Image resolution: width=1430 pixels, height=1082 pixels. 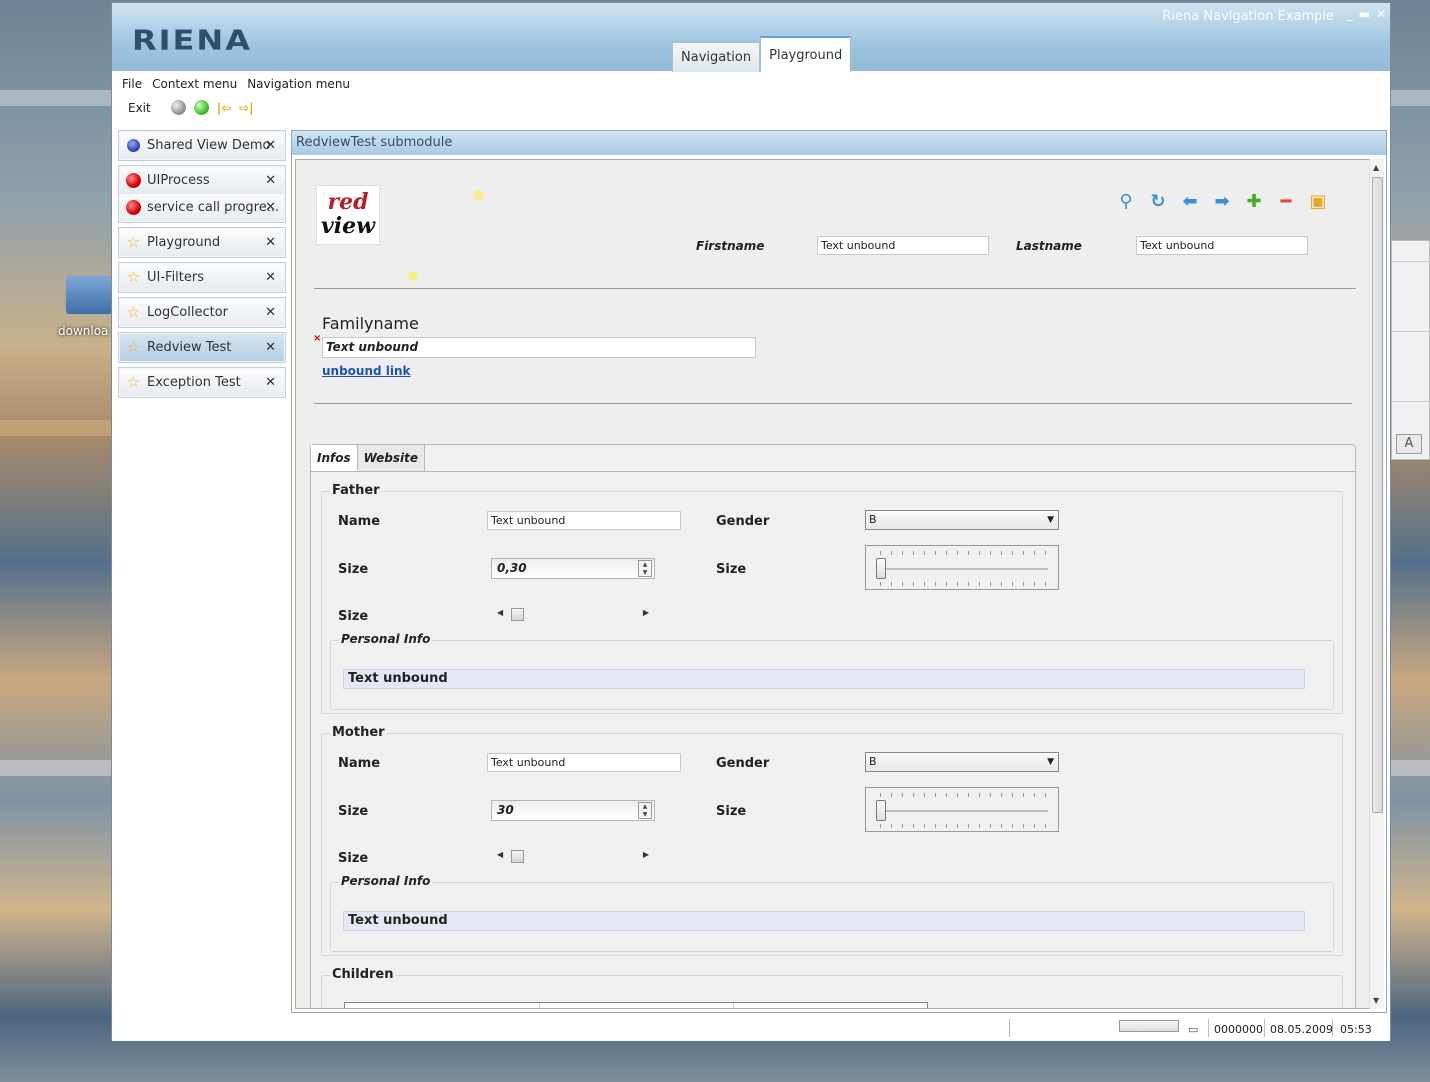 I want to click on nav-item-shared-view-demo: Shared View Demo ✕, so click(x=202, y=145).